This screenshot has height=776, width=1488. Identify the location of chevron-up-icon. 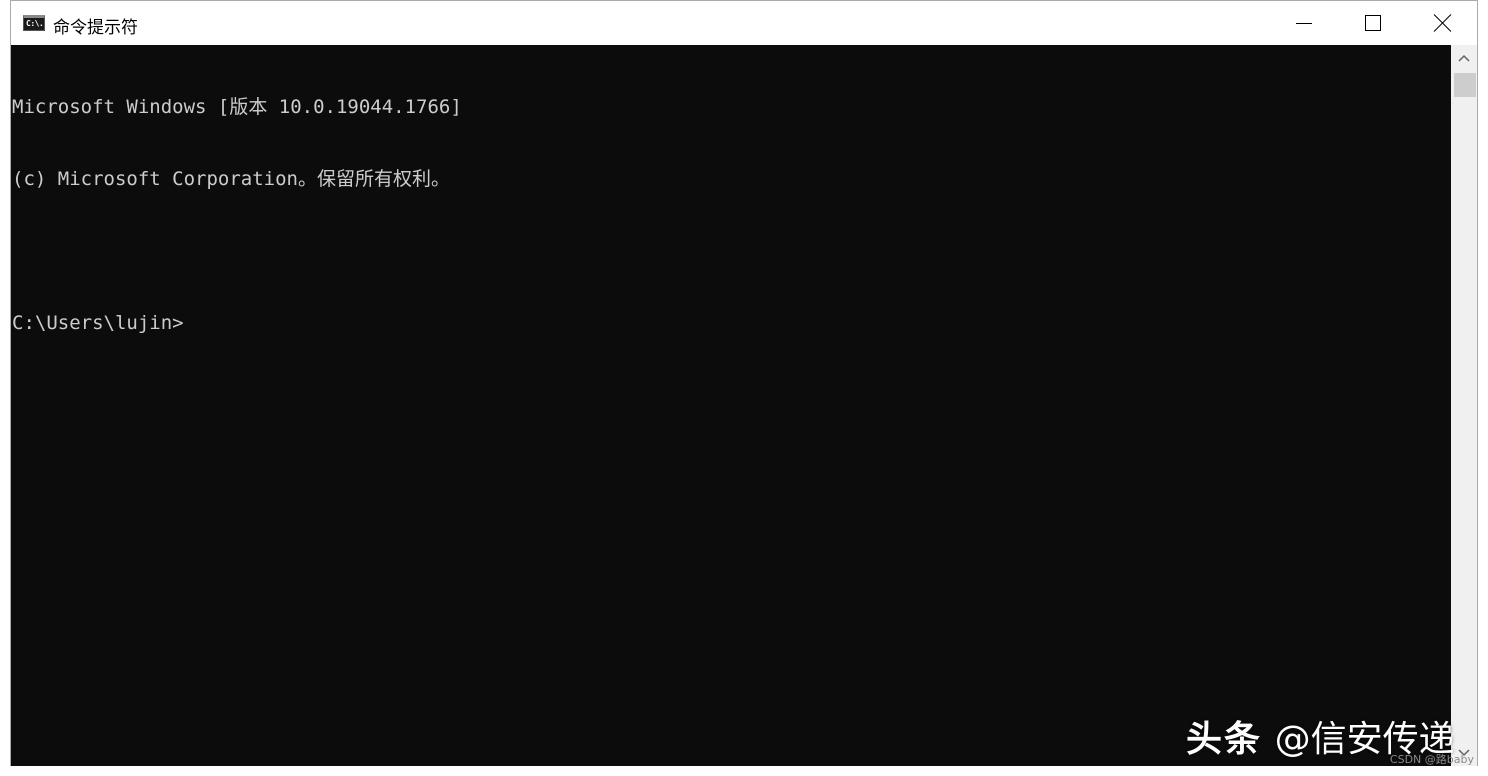
(1464, 58).